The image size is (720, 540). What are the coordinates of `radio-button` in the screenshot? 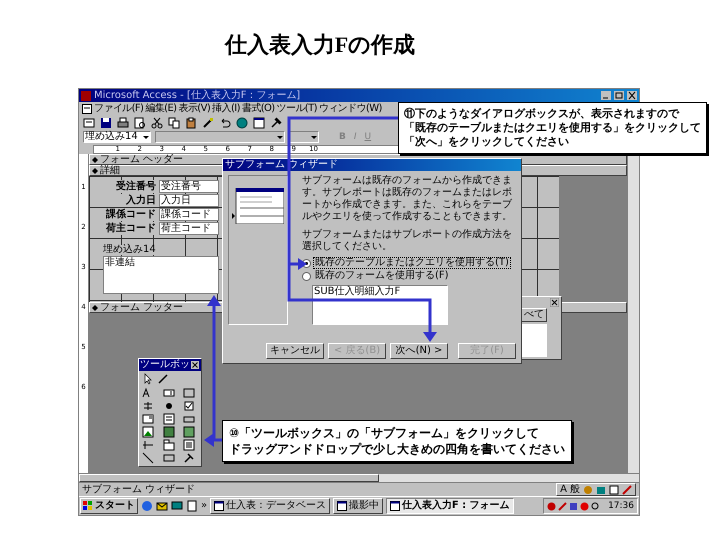 It's located at (306, 276).